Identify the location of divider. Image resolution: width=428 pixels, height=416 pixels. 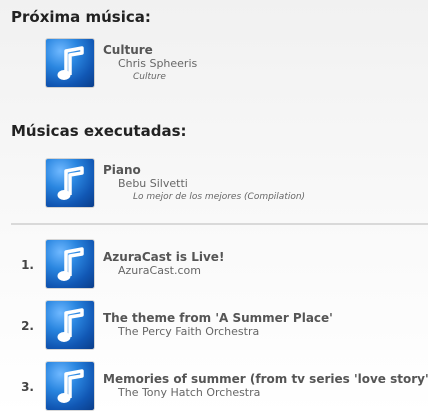
(219, 224).